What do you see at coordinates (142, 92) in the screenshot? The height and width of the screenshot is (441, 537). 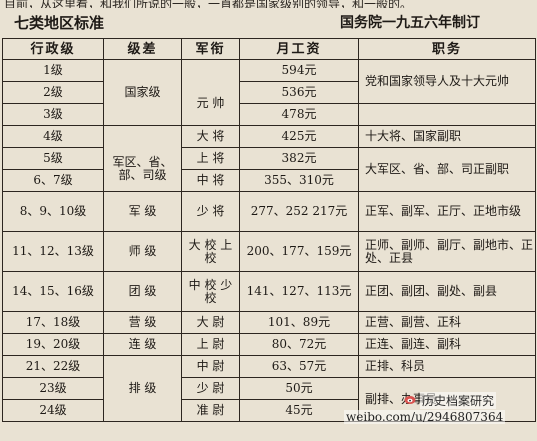 I see `cell-grade: 国家级` at bounding box center [142, 92].